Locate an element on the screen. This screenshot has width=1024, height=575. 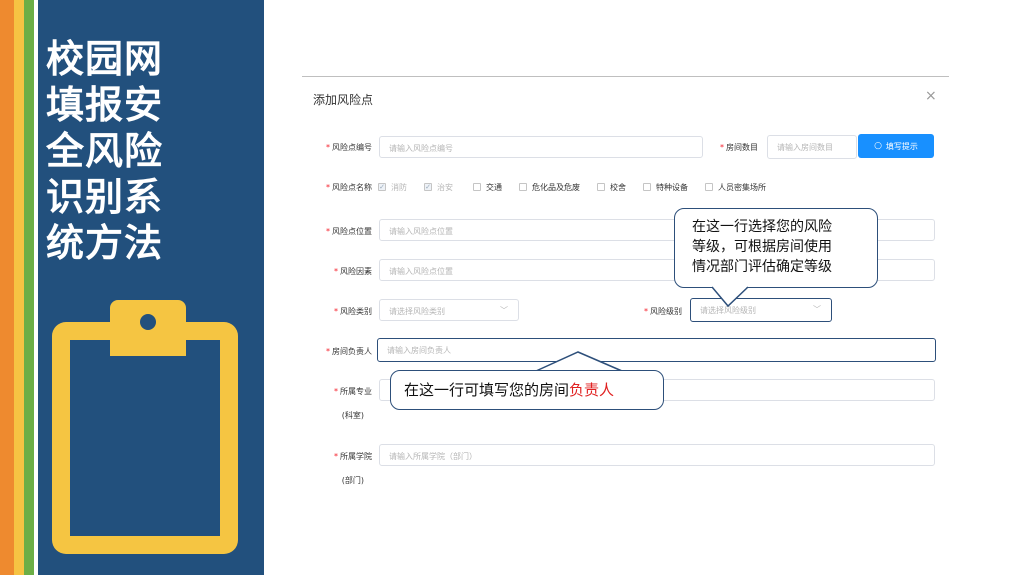
slide-title: 校园网 填报安 全风险 识别系 统方法 is located at coordinates (116, 151).